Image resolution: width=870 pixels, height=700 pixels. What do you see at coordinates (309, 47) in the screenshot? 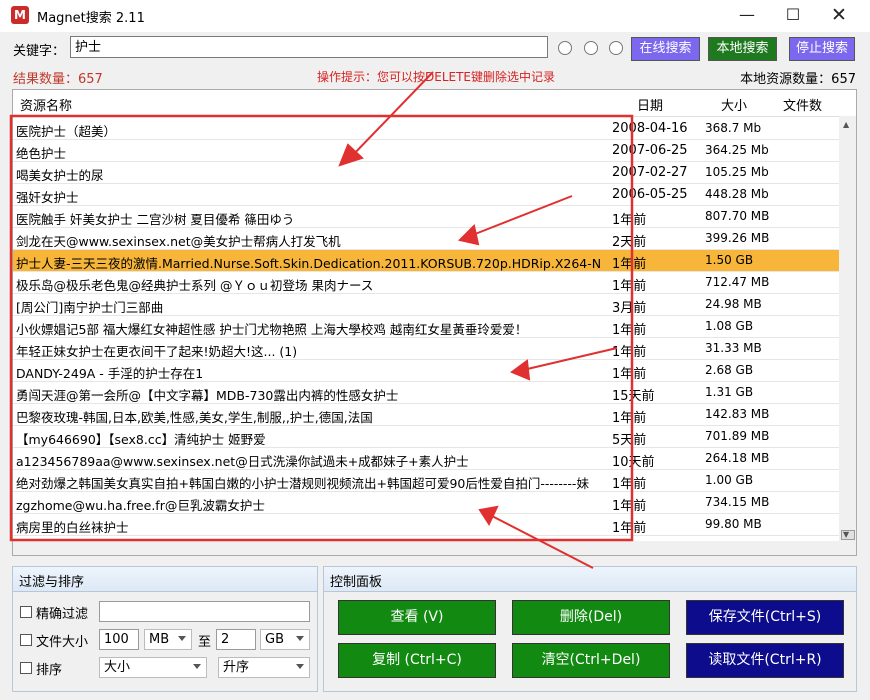
I see `keyword-input: 护士` at bounding box center [309, 47].